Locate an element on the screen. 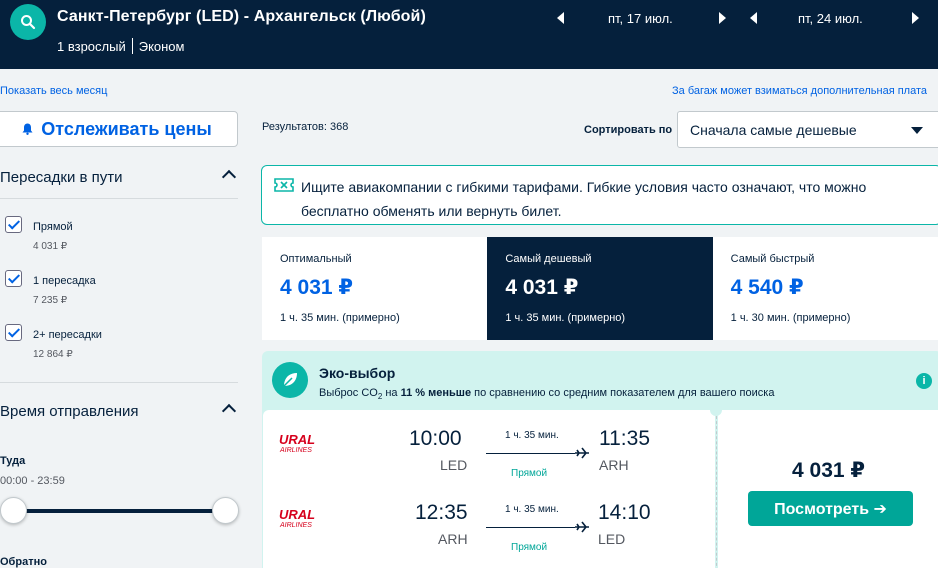 The height and width of the screenshot is (568, 938). stop-option-label: Прямой is located at coordinates (53, 227).